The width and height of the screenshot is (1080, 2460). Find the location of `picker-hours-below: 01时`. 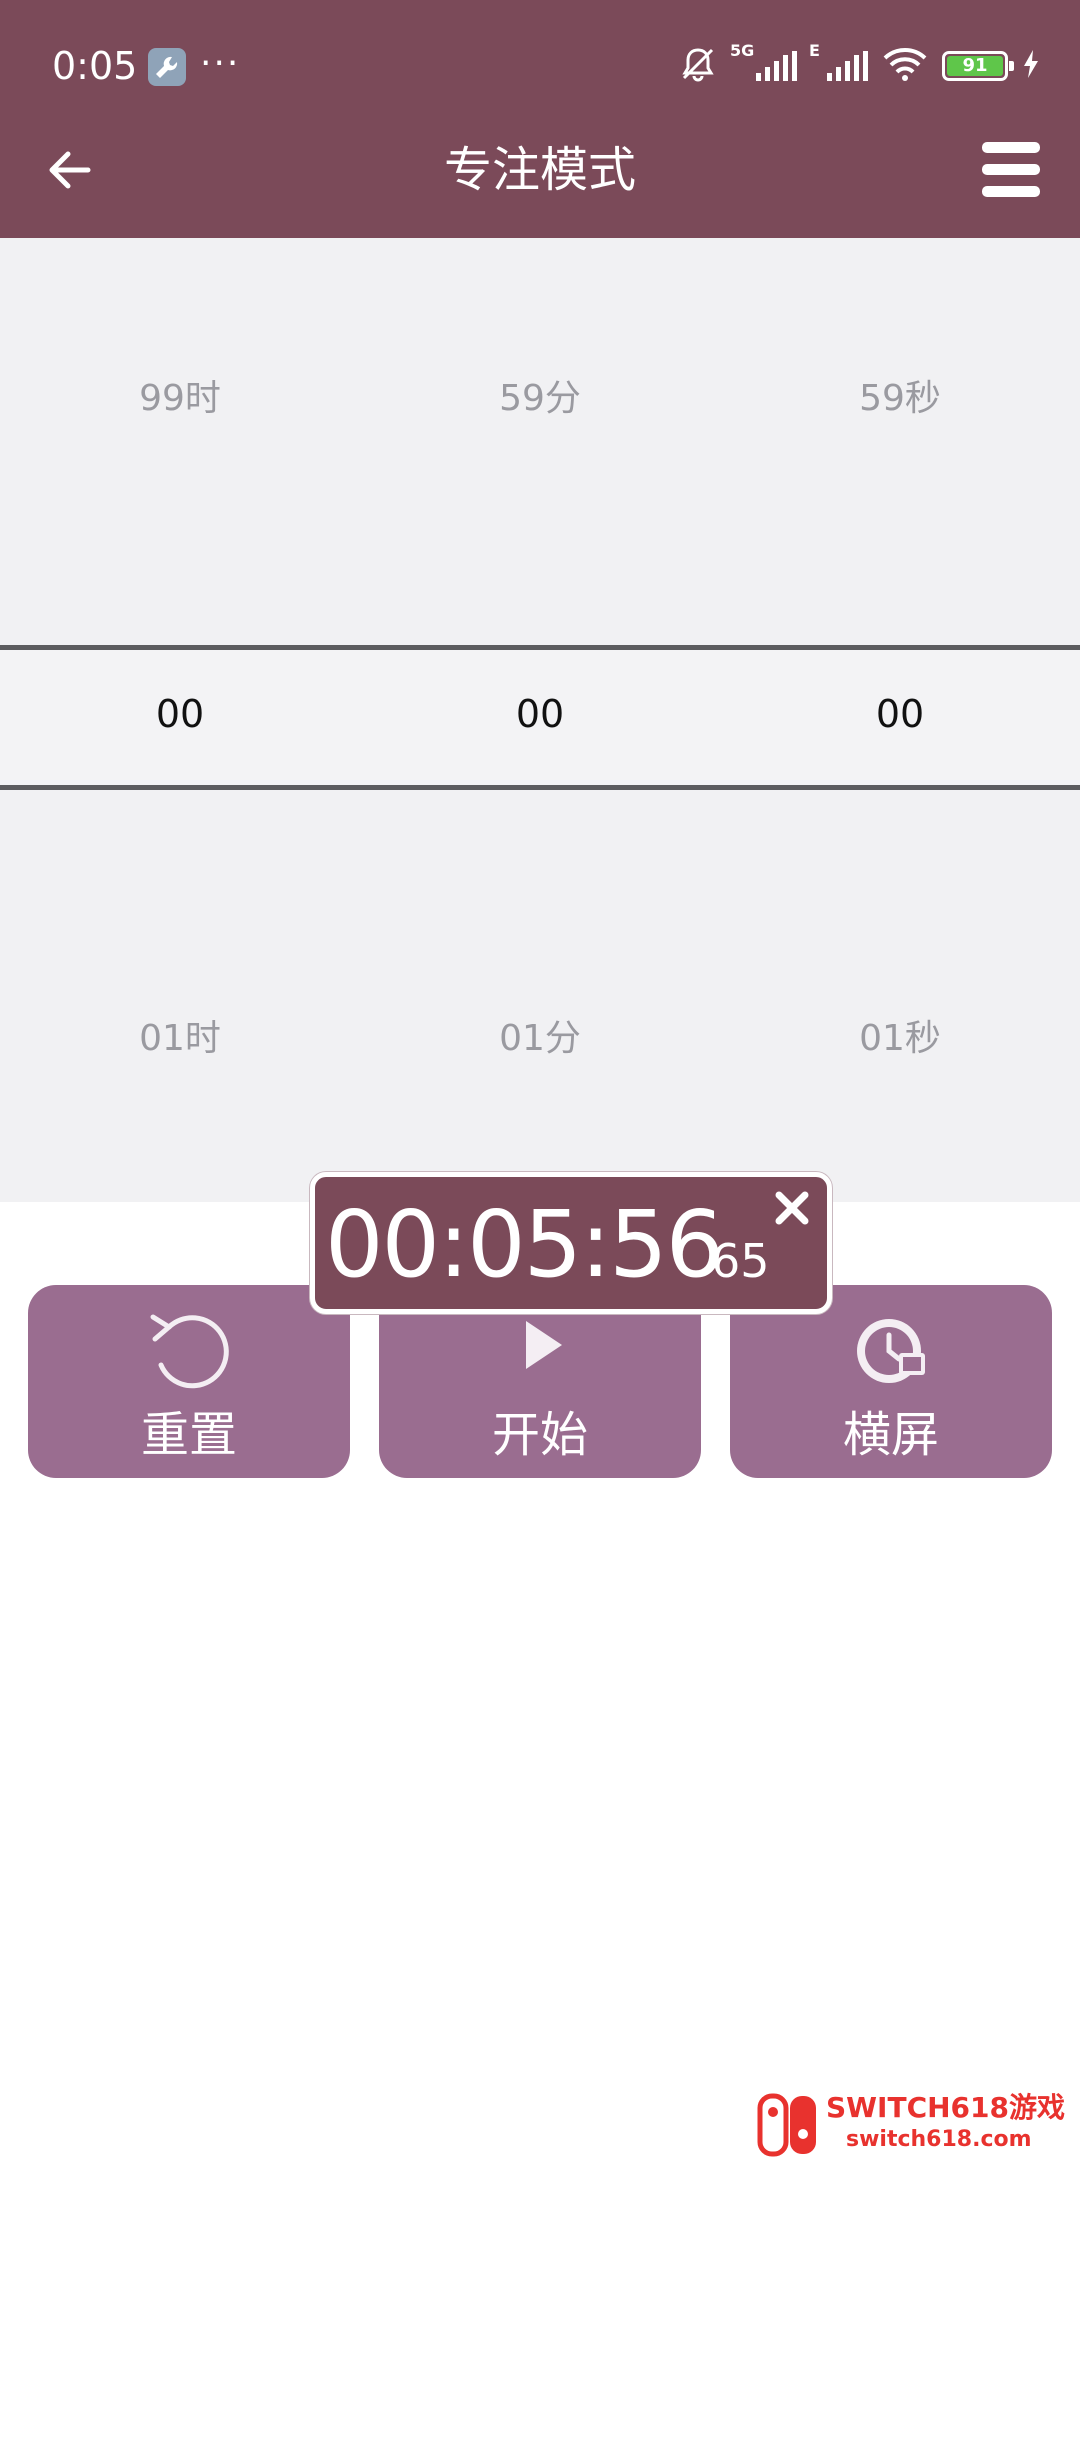

picker-hours-below: 01时 is located at coordinates (180, 1039).